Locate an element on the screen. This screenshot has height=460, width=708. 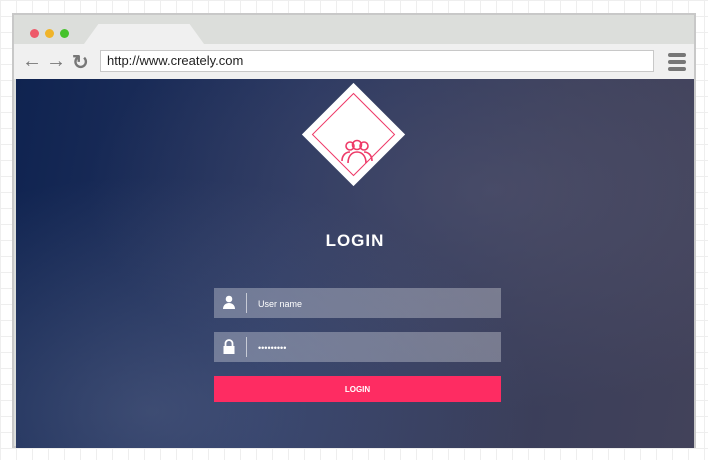
address-bar: http://www.creately.com is located at coordinates (377, 61).